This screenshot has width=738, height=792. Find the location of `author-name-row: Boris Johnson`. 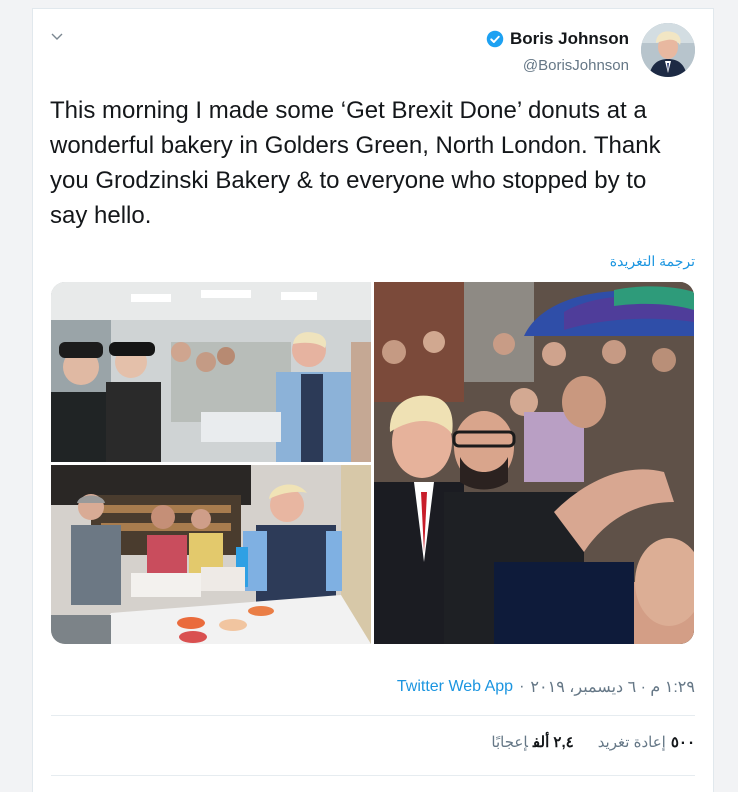

author-name-row: Boris Johnson is located at coordinates (557, 39).